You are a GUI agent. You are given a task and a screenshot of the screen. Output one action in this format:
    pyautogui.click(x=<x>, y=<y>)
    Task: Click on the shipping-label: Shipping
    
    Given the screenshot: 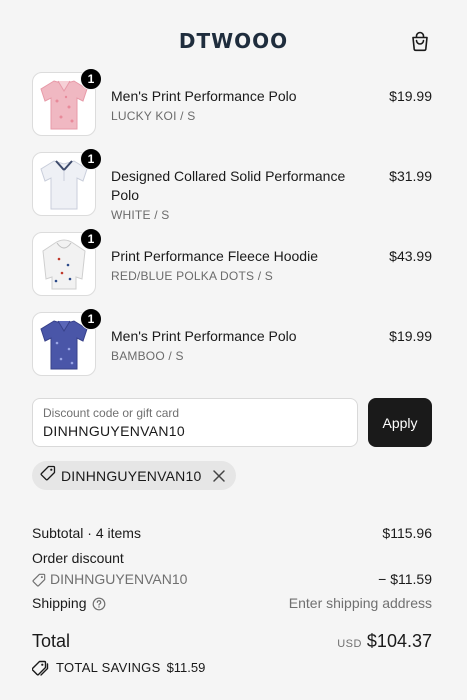 What is the action you would take?
    pyautogui.click(x=59, y=603)
    